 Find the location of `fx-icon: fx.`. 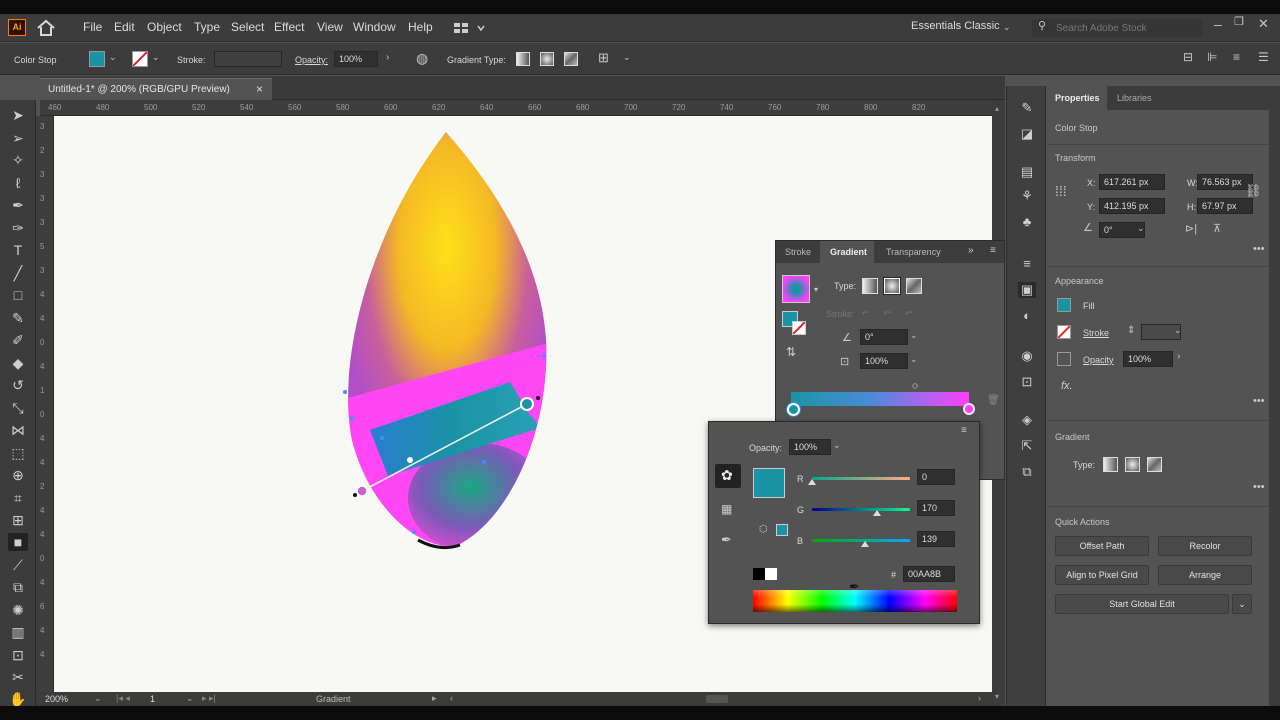

fx-icon: fx. is located at coordinates (1067, 386).